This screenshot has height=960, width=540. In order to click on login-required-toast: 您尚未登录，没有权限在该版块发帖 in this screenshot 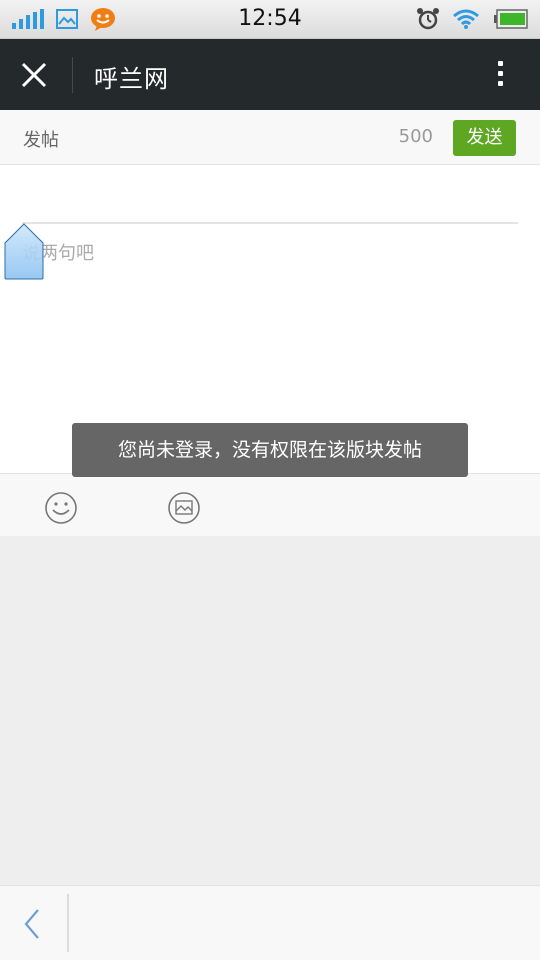, I will do `click(270, 450)`.